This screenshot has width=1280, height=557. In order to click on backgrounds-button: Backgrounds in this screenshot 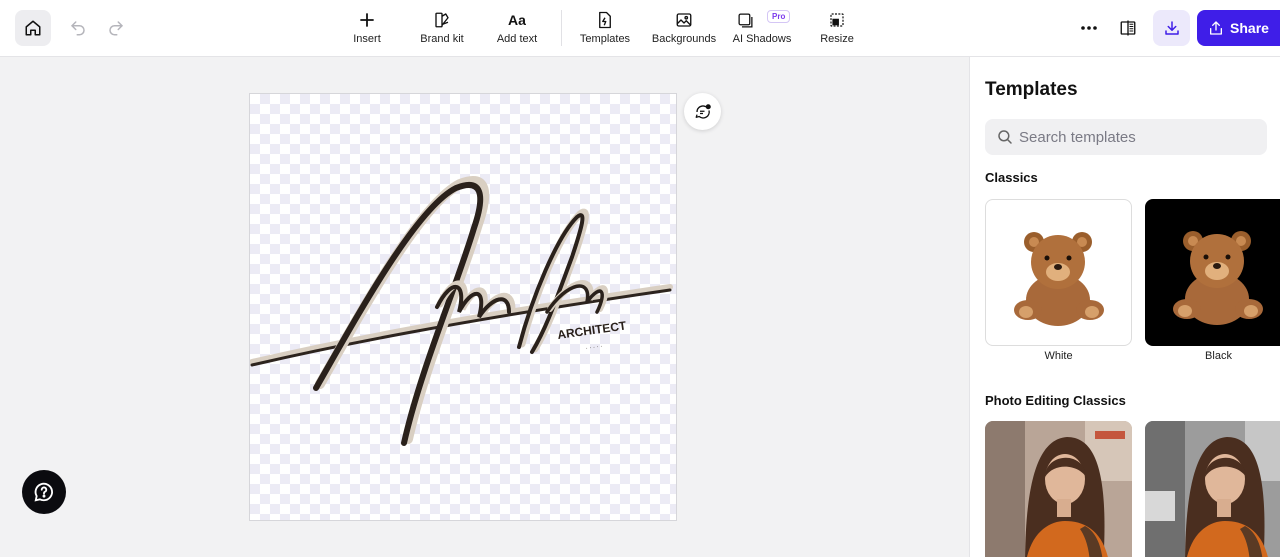, I will do `click(684, 29)`.